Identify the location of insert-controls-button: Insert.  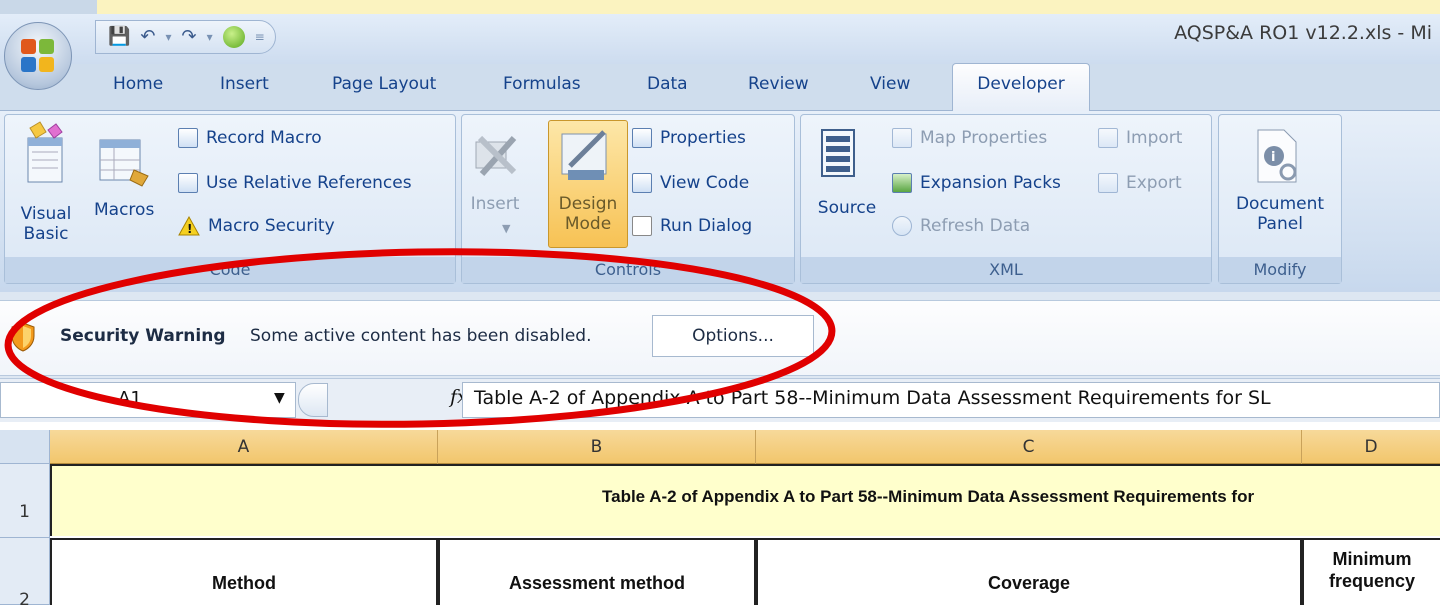
(495, 204).